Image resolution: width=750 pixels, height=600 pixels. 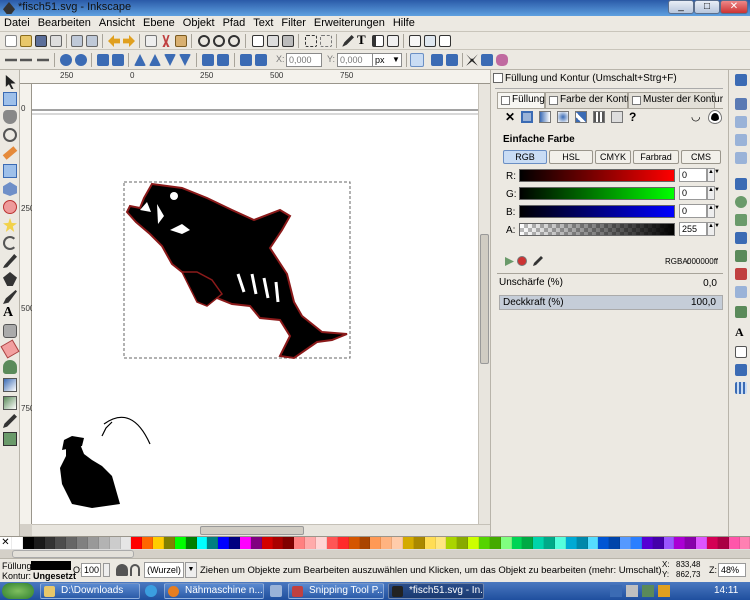 I want to click on minimize-button: _, so click(x=681, y=7).